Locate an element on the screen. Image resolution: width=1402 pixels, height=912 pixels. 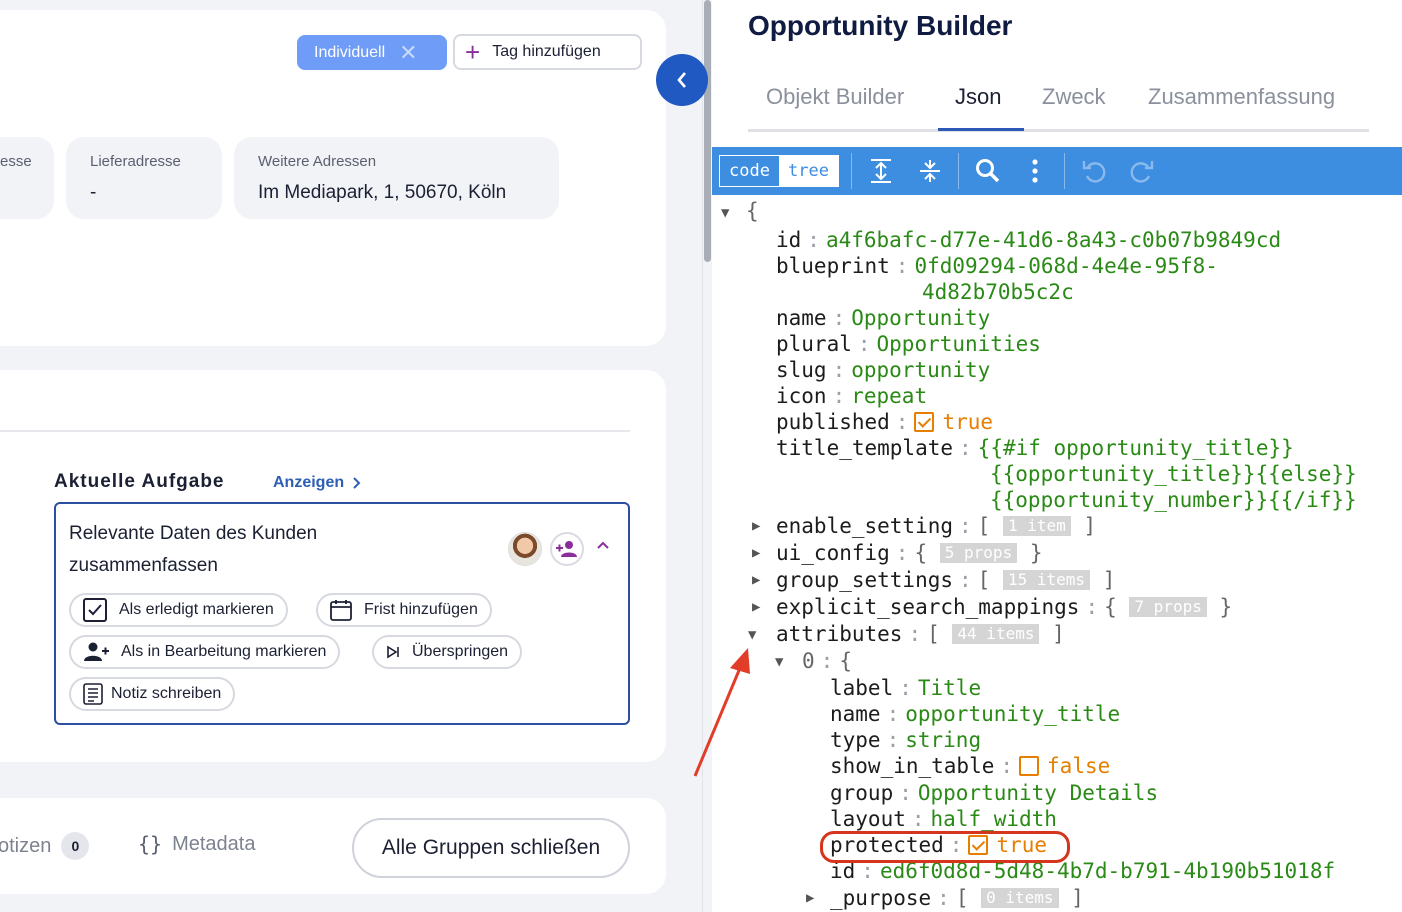
add-deadline-button: Frist hinzufügen is located at coordinates (404, 610).